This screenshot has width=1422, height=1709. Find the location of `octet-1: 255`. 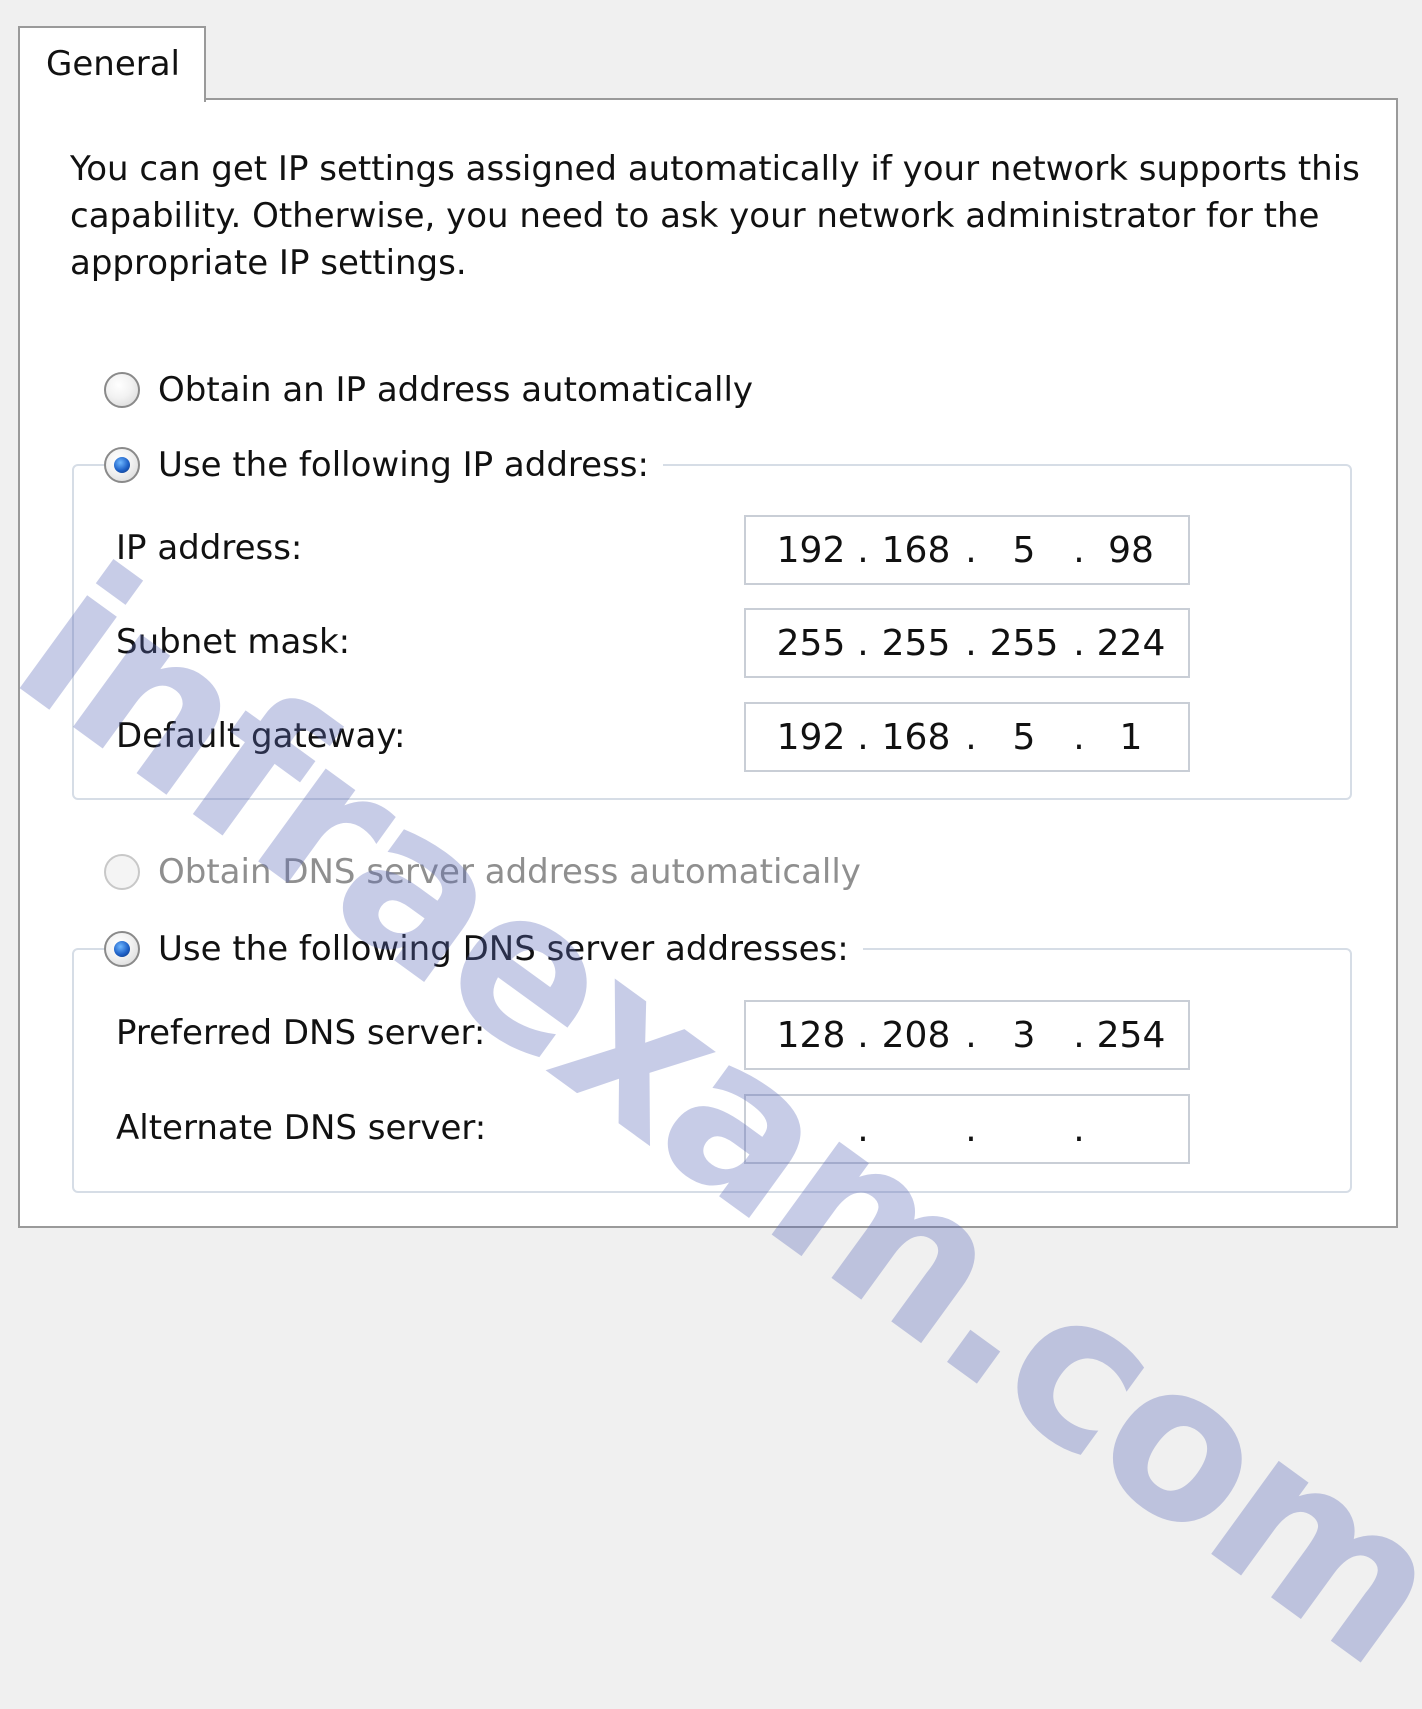

octet-1: 255 is located at coordinates (811, 643).